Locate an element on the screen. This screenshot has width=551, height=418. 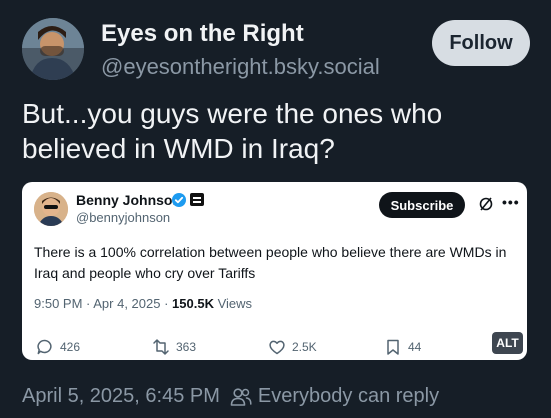
author-name: Eyes on the Right is located at coordinates (202, 34).